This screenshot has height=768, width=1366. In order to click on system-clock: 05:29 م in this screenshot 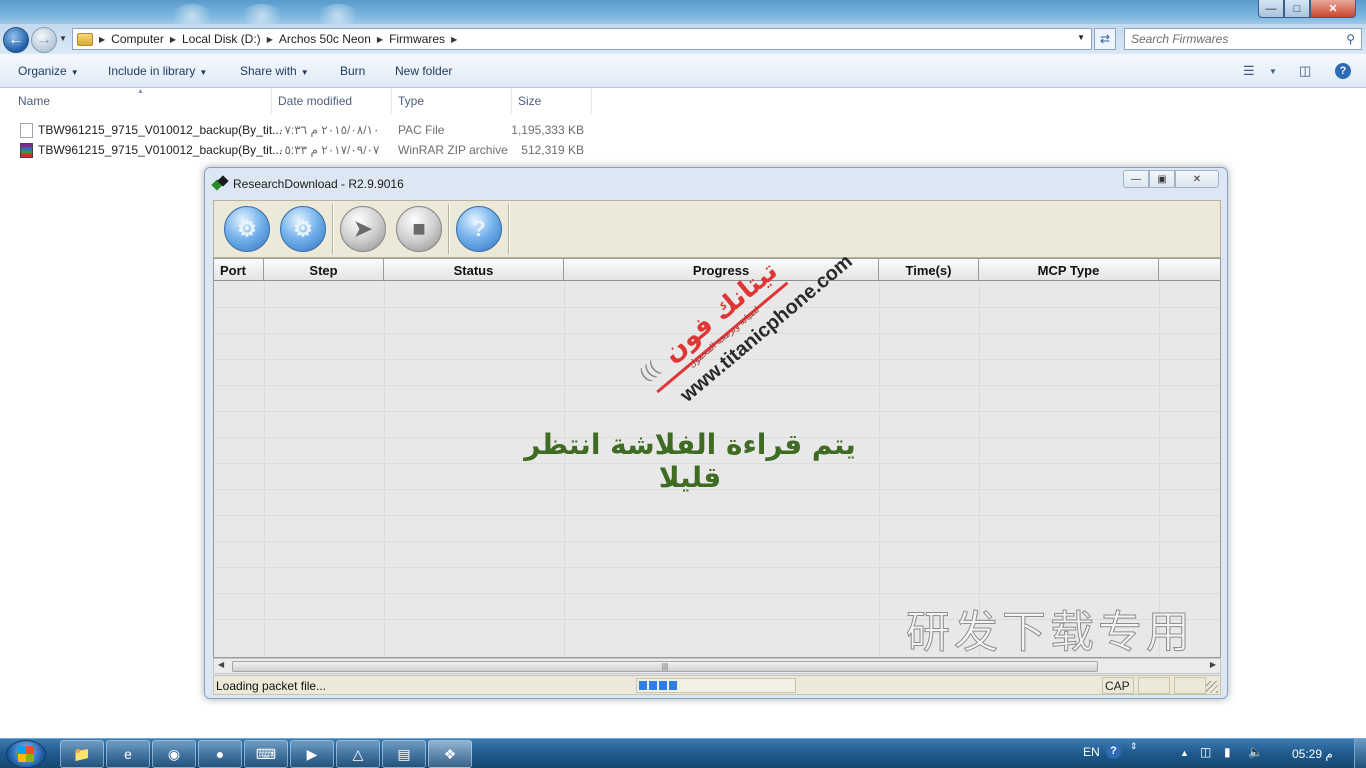, I will do `click(1312, 754)`.